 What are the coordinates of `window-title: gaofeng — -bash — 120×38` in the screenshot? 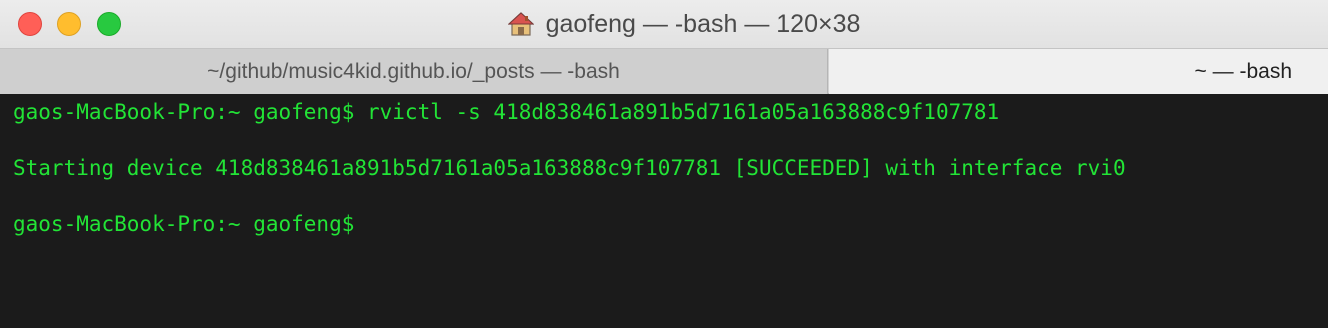 It's located at (703, 23).